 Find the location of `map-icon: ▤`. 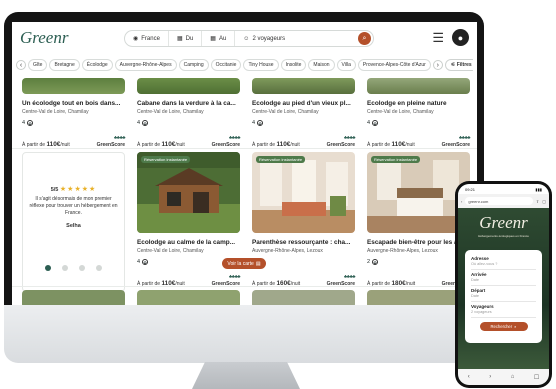

map-icon: ▤ is located at coordinates (258, 263).